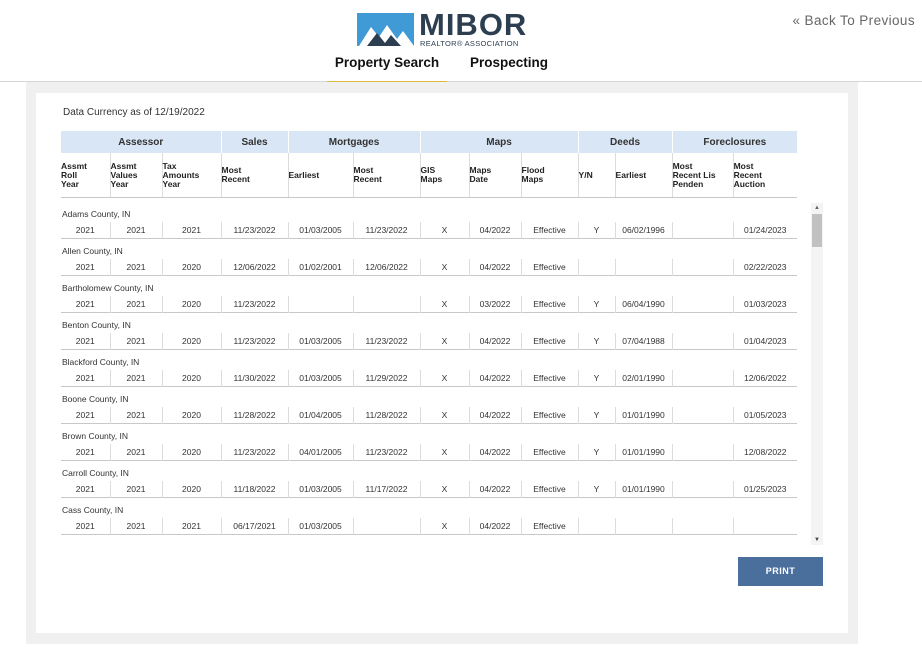 The width and height of the screenshot is (922, 663). I want to click on table-cell: 07/04/1988, so click(643, 341).